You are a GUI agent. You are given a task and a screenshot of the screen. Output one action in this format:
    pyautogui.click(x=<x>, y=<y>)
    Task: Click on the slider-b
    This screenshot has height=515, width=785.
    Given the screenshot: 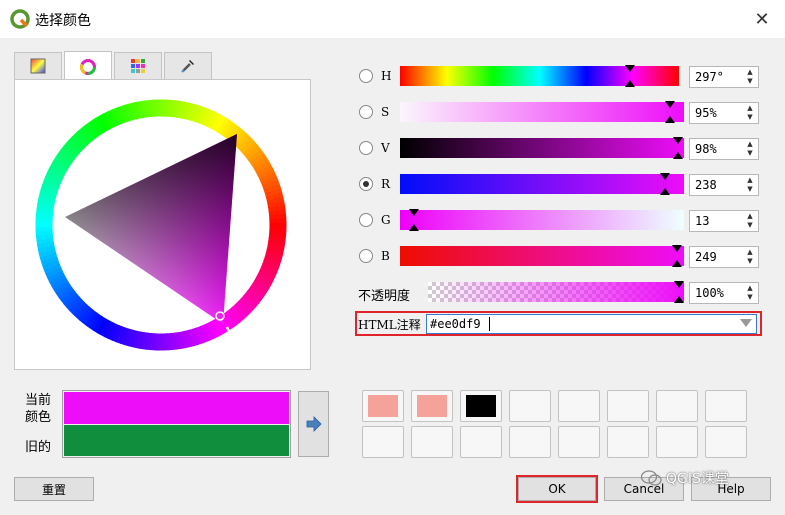 What is the action you would take?
    pyautogui.click(x=542, y=256)
    